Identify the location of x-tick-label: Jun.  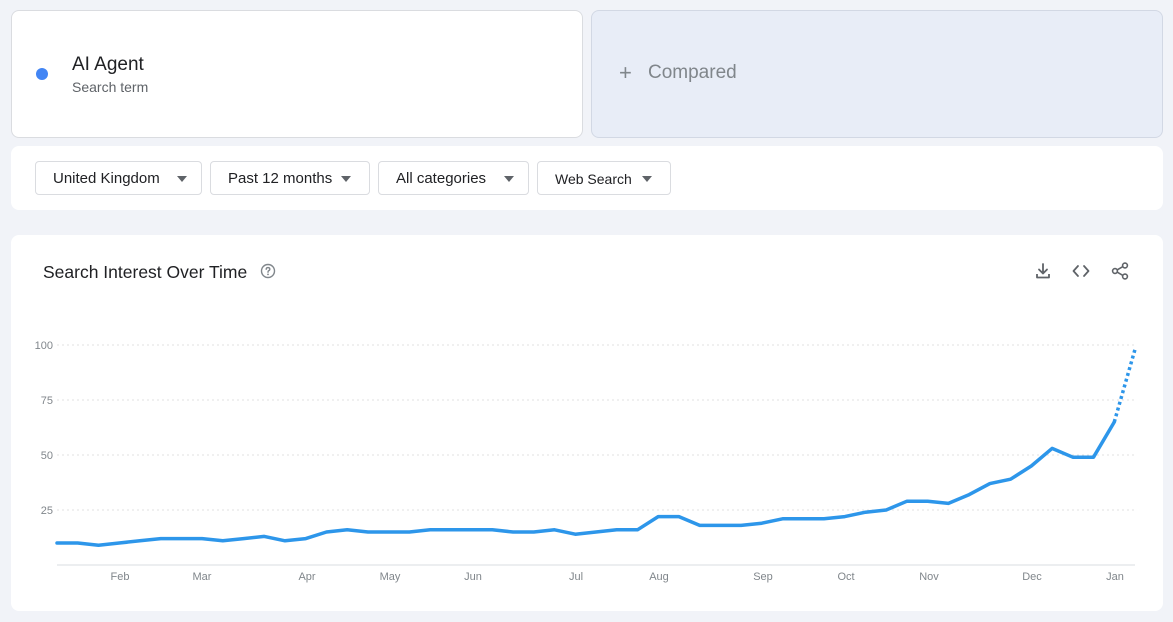
(473, 577).